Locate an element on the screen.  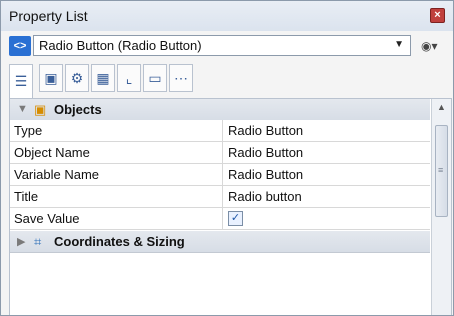
table-row: Object Name Radio Button is located at coordinates (220, 153).